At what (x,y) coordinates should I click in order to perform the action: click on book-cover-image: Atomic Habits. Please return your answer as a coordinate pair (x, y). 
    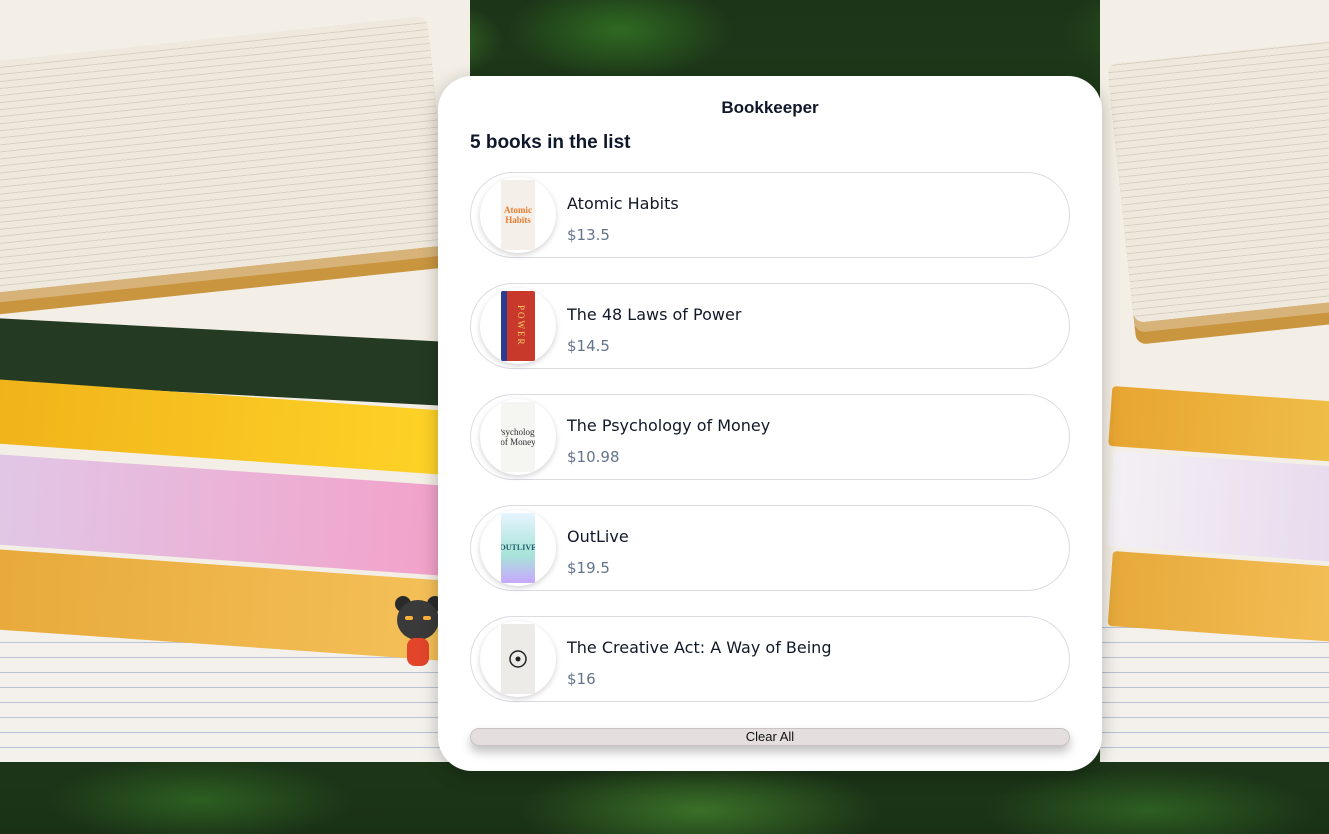
    Looking at the image, I should click on (518, 215).